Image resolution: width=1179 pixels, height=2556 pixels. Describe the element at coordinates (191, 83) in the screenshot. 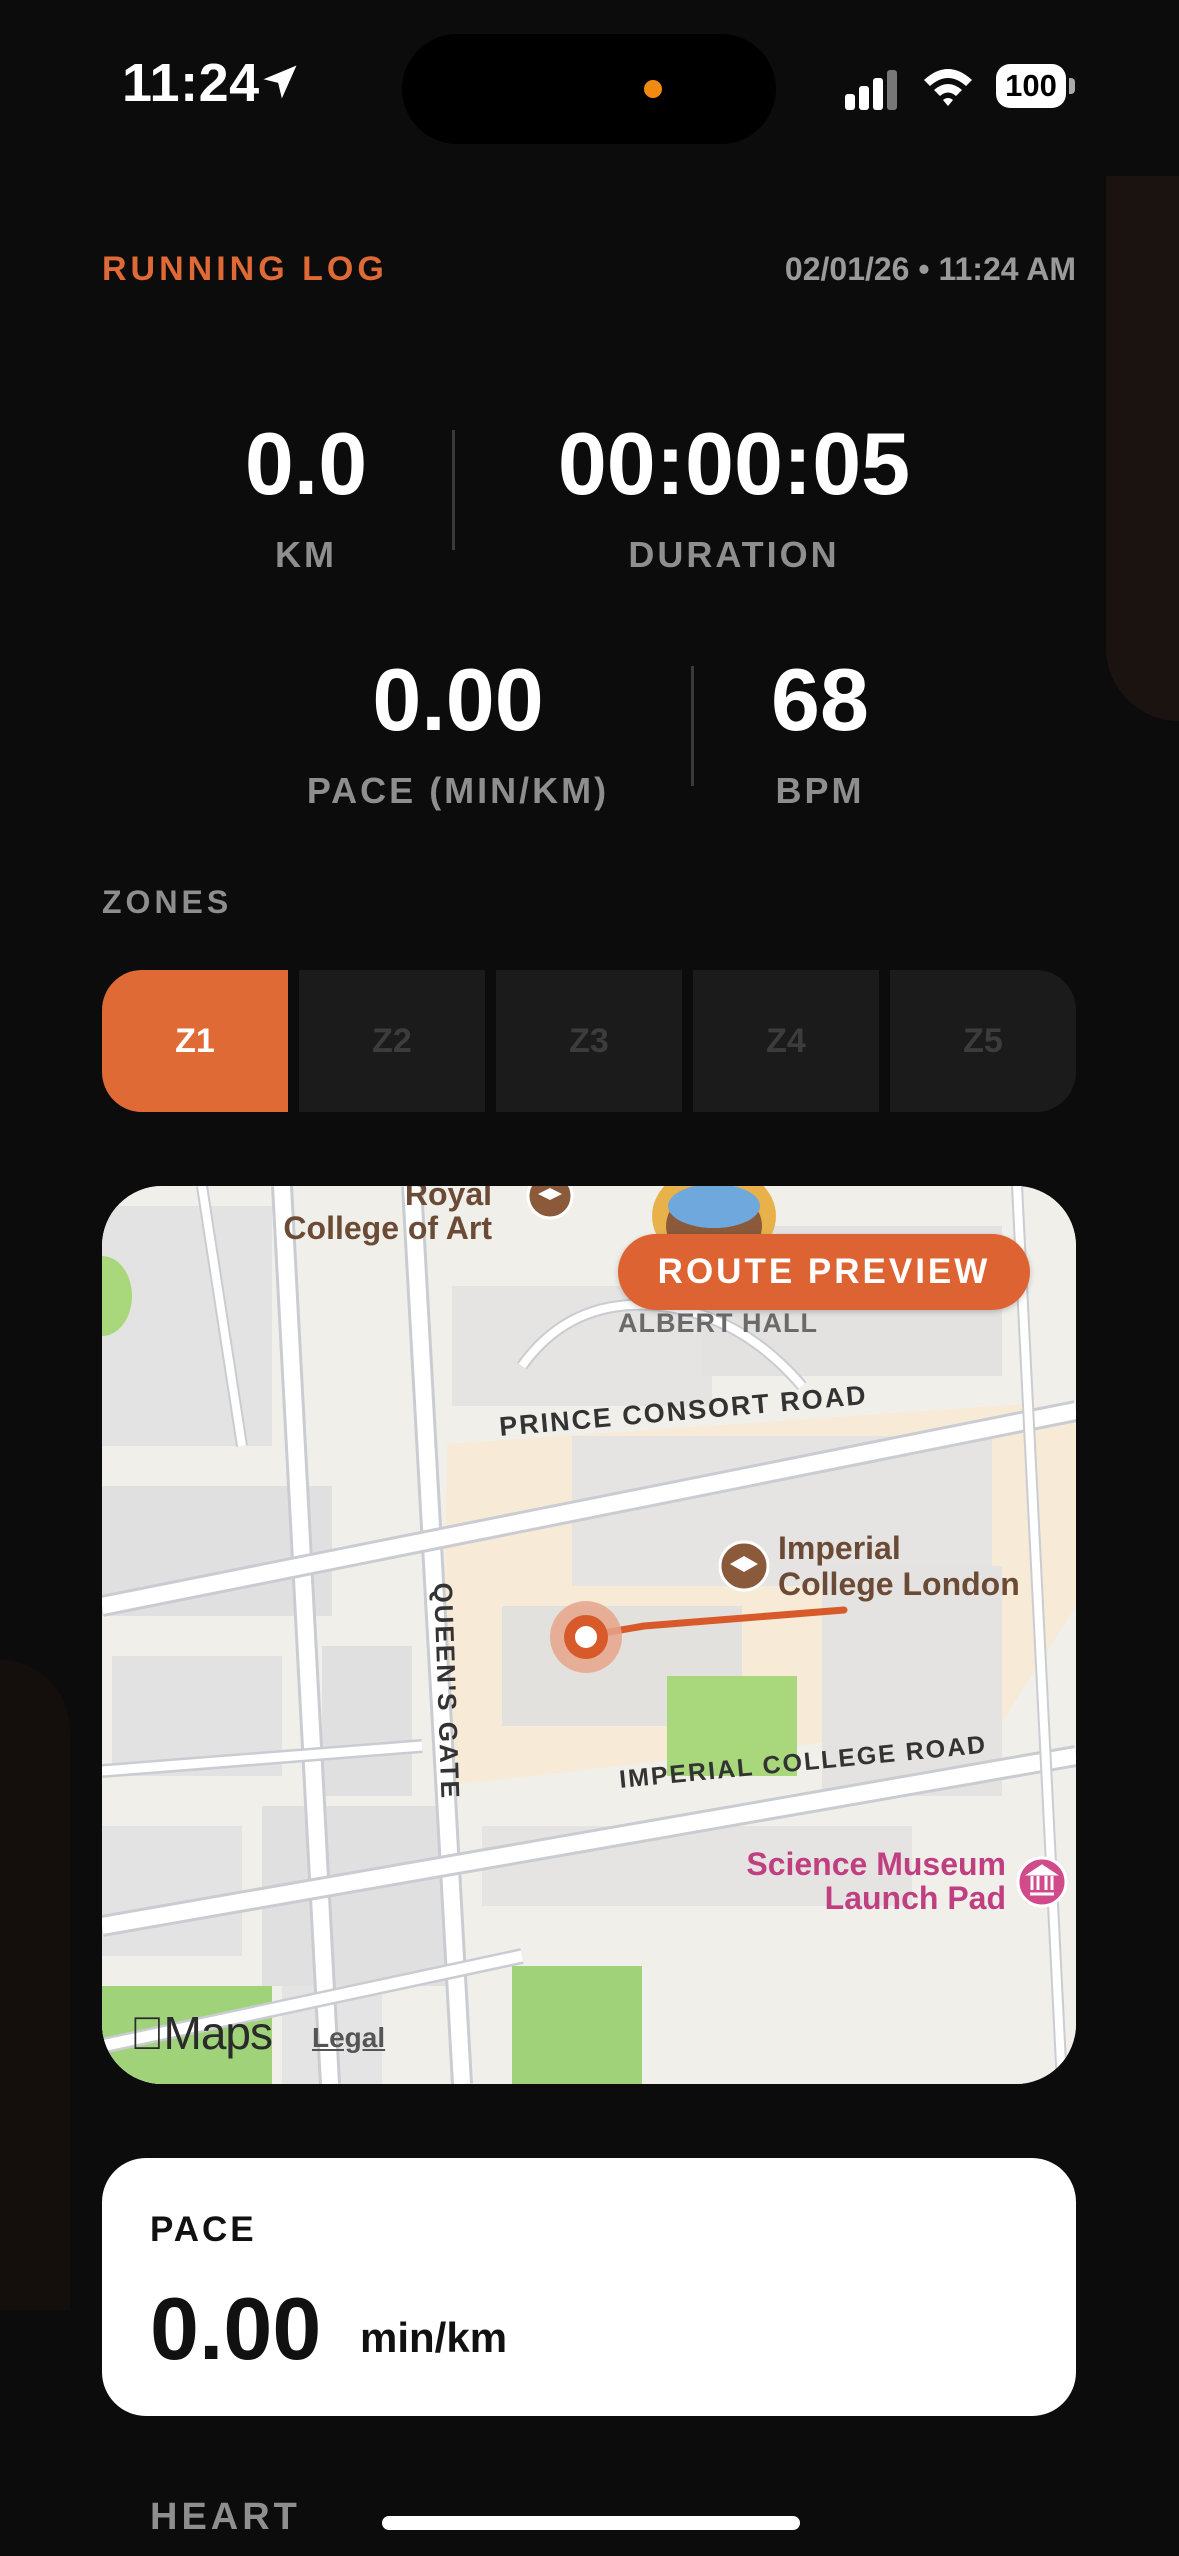

I see `status-time: 11:24` at that location.